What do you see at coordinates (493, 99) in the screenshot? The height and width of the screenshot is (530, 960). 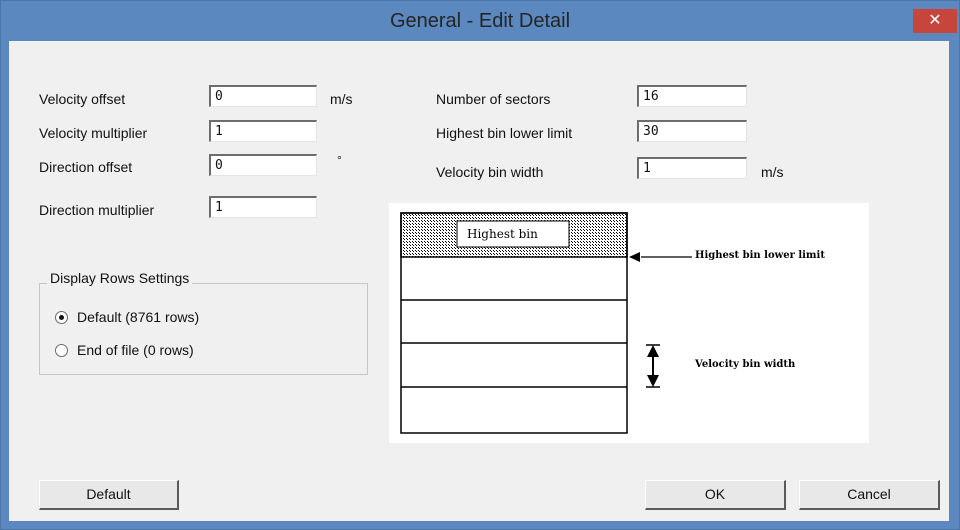 I see `number-of-sectors-label: Number of sectors` at bounding box center [493, 99].